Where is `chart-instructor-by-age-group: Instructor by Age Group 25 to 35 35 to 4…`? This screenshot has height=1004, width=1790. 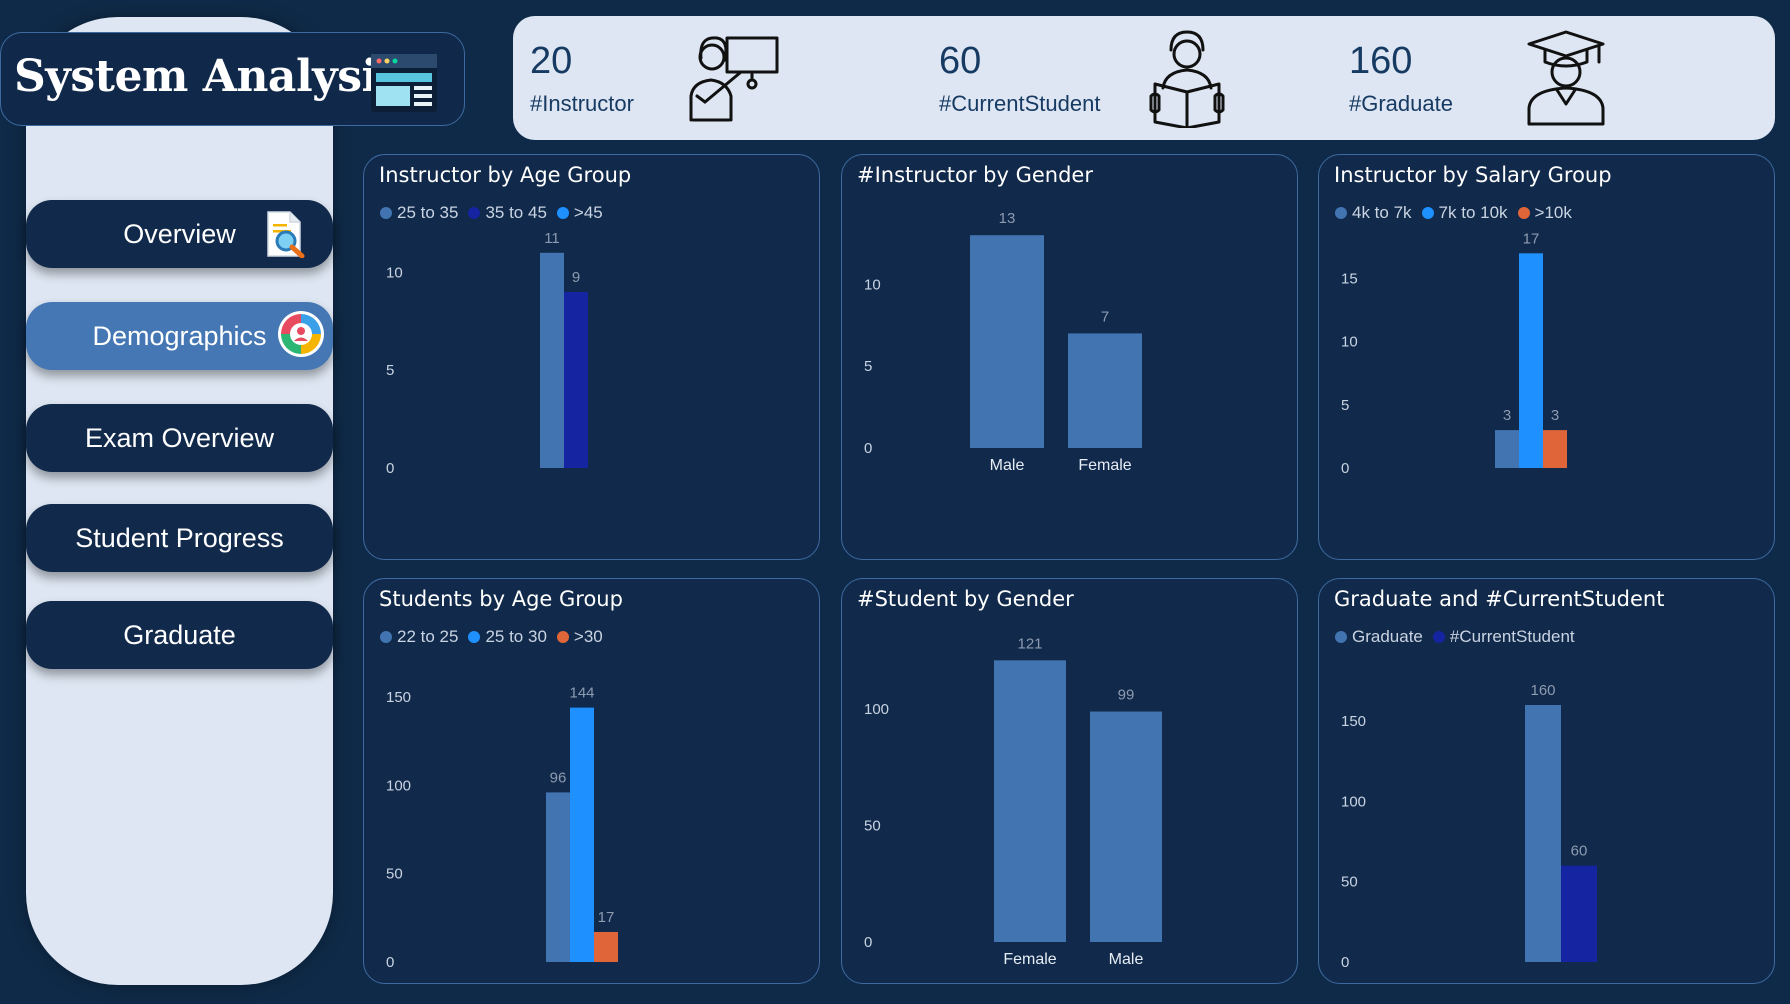
chart-instructor-by-age-group: Instructor by Age Group 25 to 35 35 to 4… is located at coordinates (591, 357).